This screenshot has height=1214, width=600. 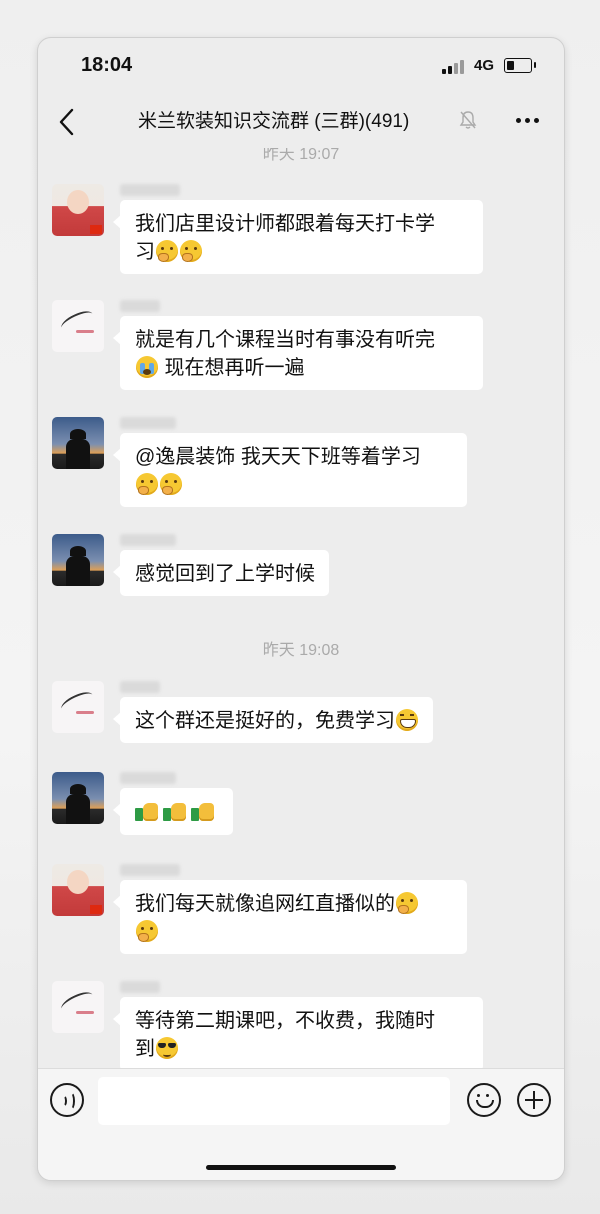 What do you see at coordinates (468, 120) in the screenshot?
I see `mute-bell-icon` at bounding box center [468, 120].